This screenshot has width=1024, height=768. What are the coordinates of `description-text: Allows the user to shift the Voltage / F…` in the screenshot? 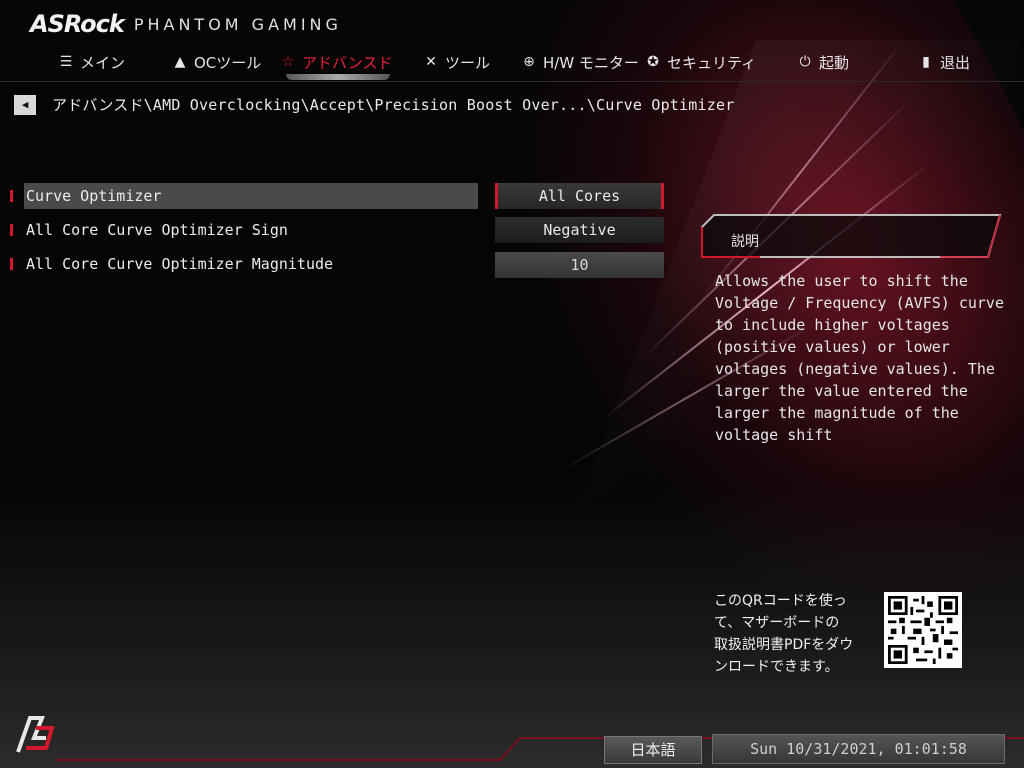 It's located at (865, 358).